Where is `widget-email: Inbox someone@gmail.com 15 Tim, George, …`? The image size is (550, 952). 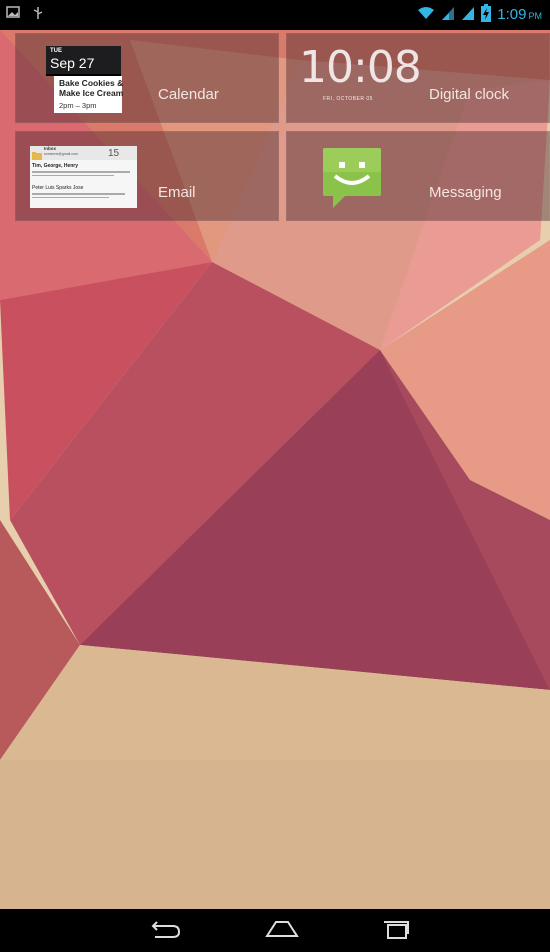 widget-email: Inbox someone@gmail.com 15 Tim, George, … is located at coordinates (147, 176).